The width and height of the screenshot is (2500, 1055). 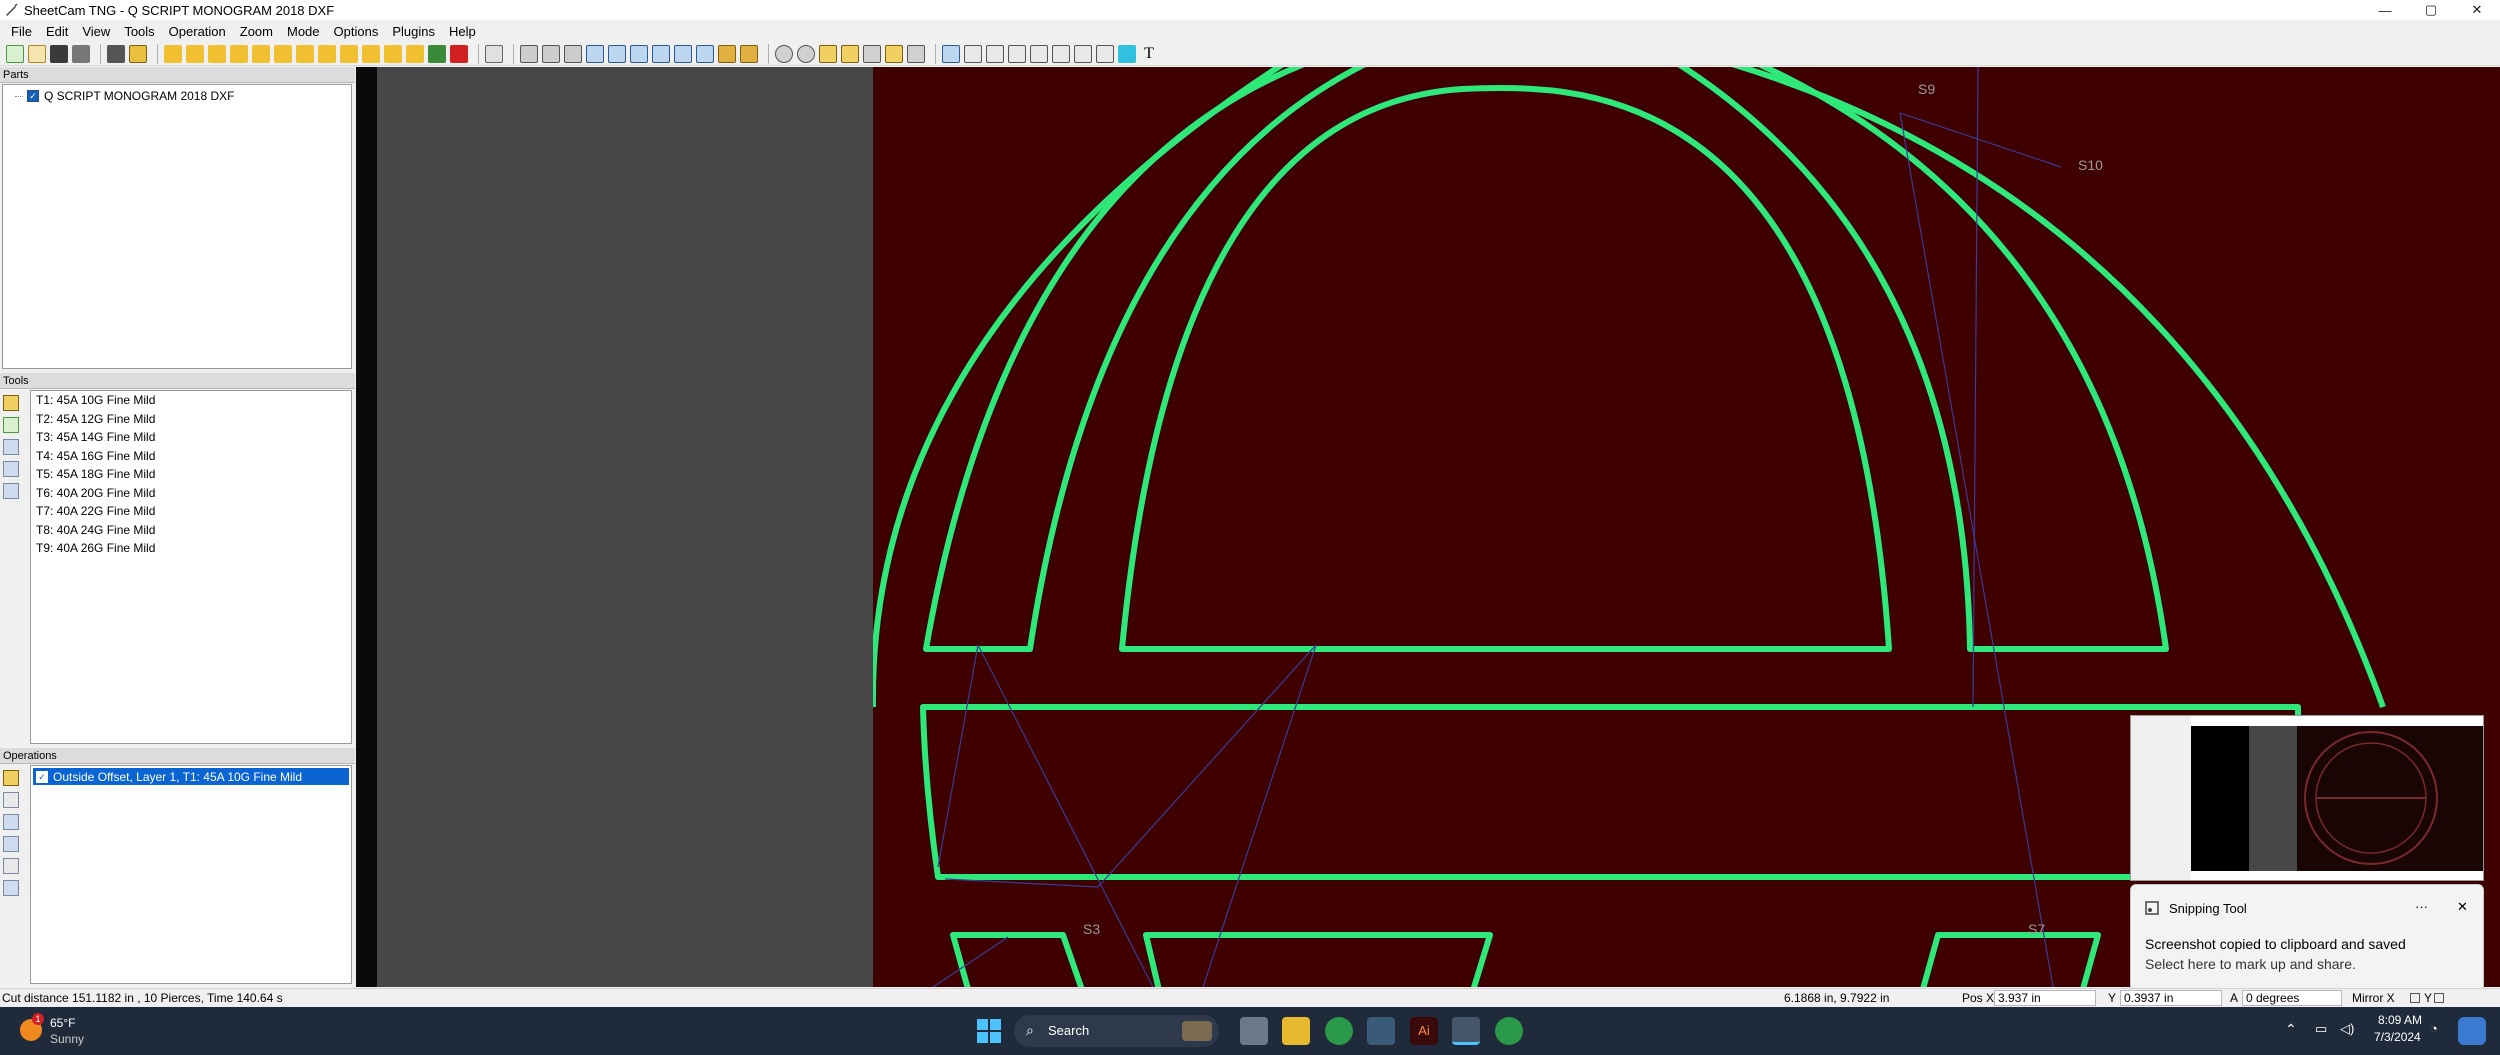 I want to click on notification-close-button: ✕, so click(x=2462, y=907).